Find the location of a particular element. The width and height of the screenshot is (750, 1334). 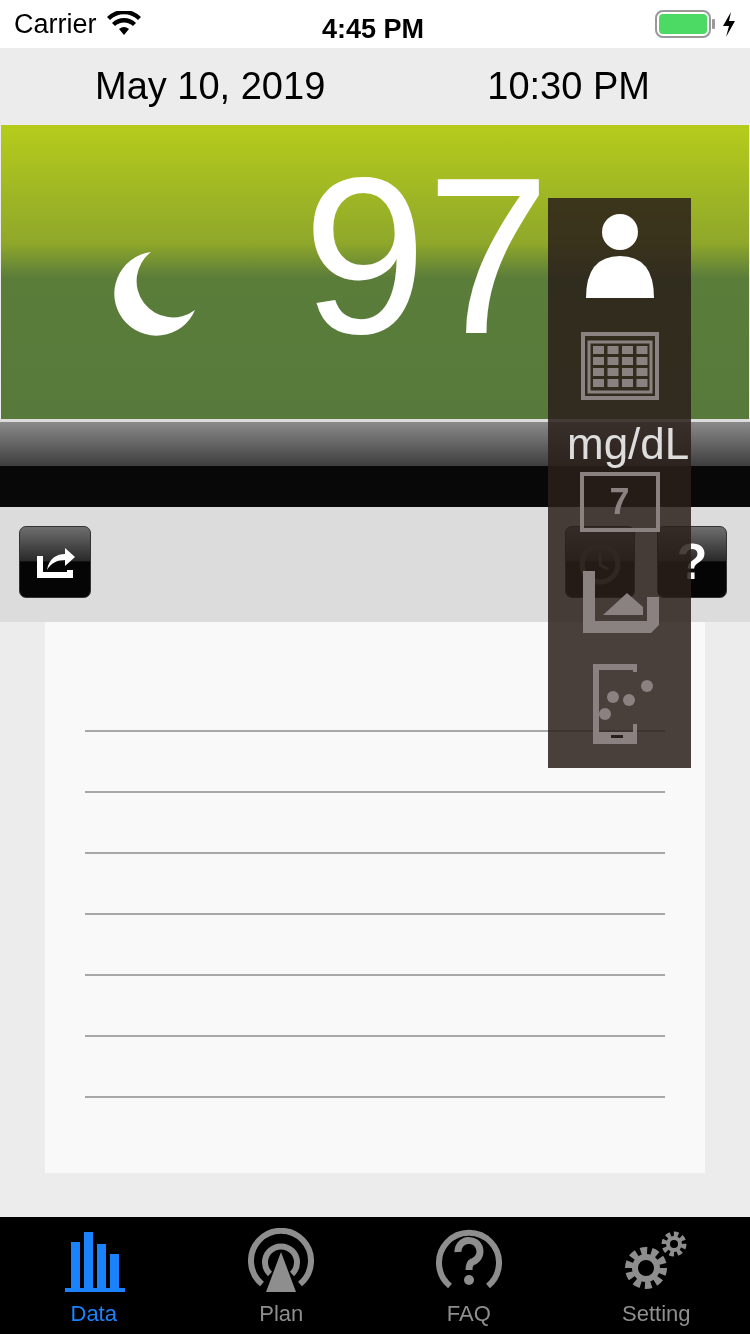

calendar-icon: 7 is located at coordinates (619, 502).